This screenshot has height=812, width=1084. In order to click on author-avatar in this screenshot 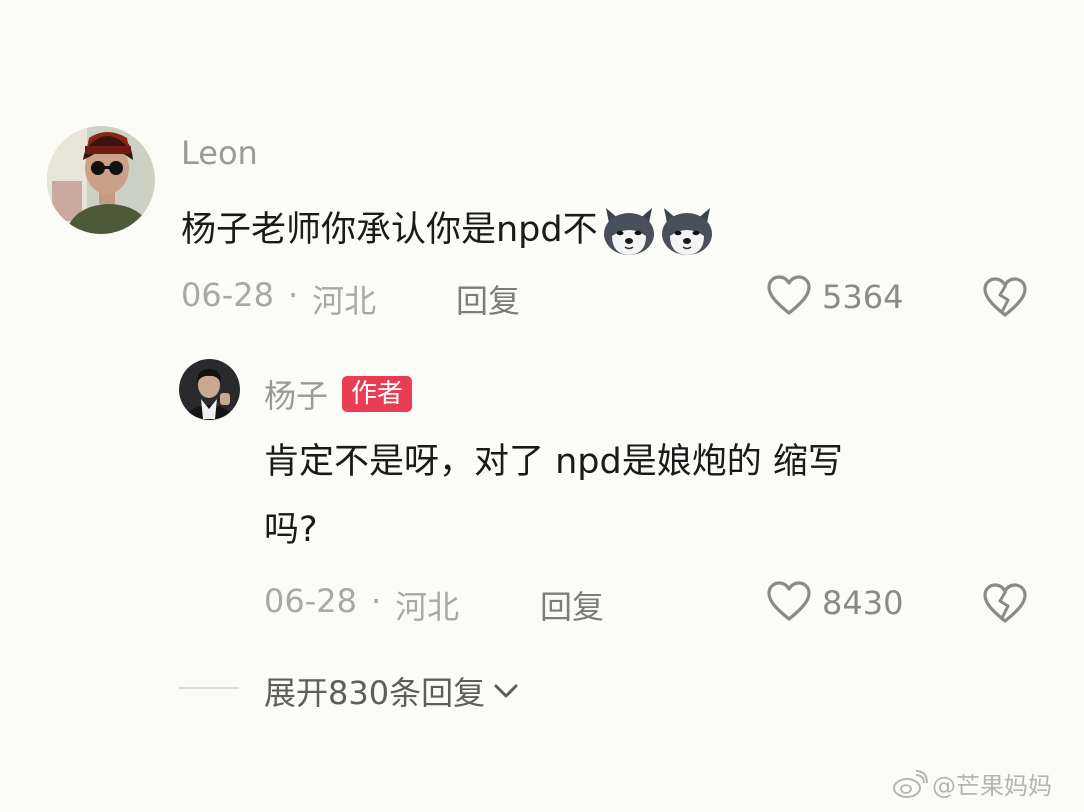, I will do `click(209, 389)`.